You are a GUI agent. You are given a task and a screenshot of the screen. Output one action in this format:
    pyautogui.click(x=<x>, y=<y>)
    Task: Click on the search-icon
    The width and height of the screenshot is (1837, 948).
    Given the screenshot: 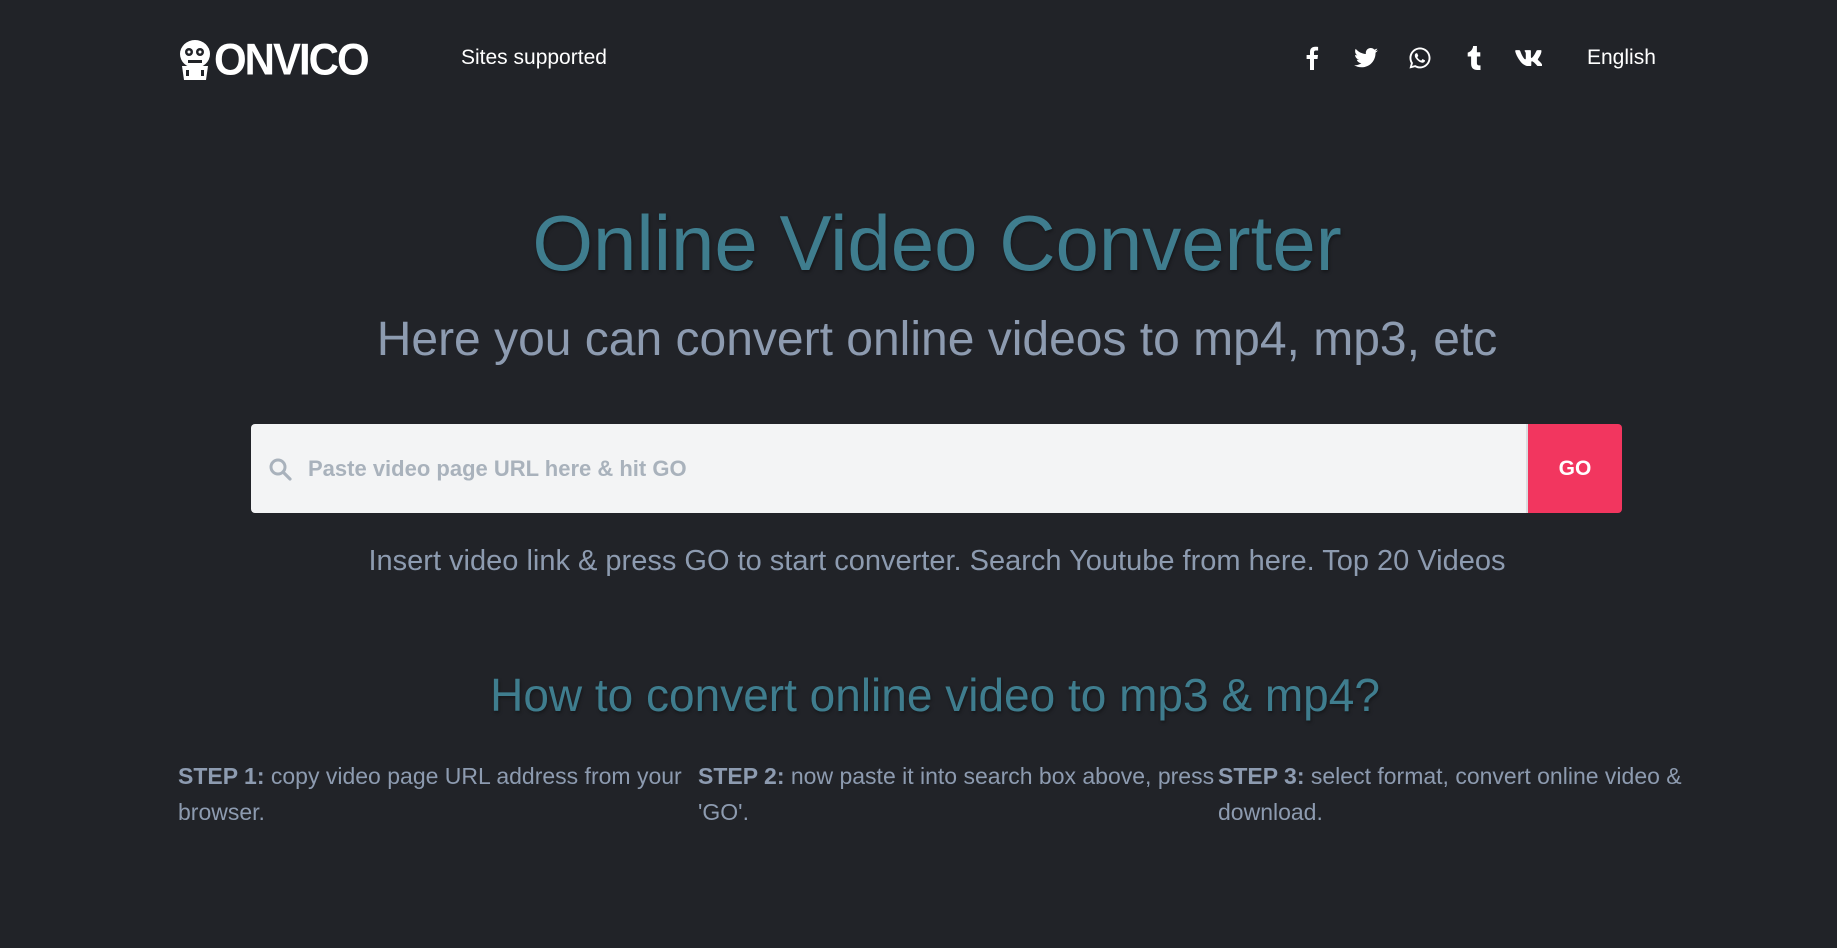 What is the action you would take?
    pyautogui.click(x=280, y=469)
    